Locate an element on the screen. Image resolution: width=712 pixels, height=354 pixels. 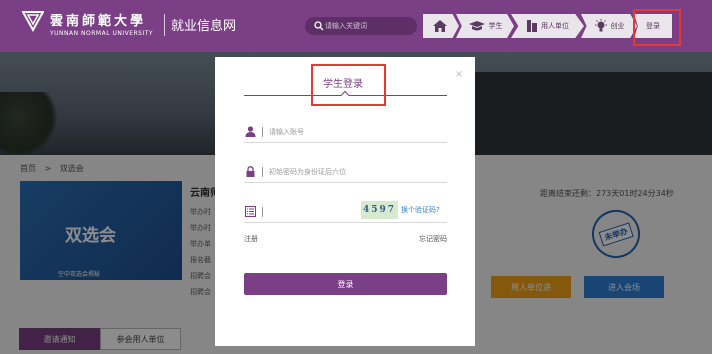
building-icon is located at coordinates (532, 26).